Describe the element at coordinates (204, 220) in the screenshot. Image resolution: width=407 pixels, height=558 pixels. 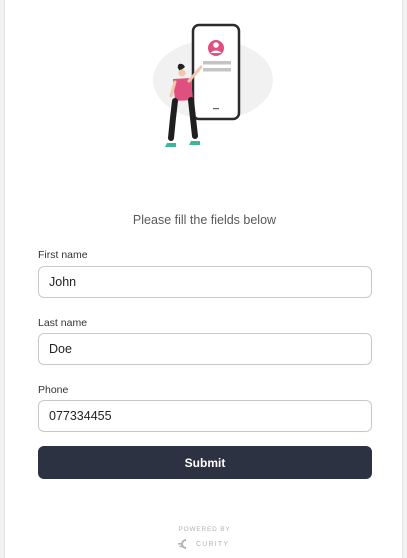
I see `form-instructions: Please fill the fields below` at that location.